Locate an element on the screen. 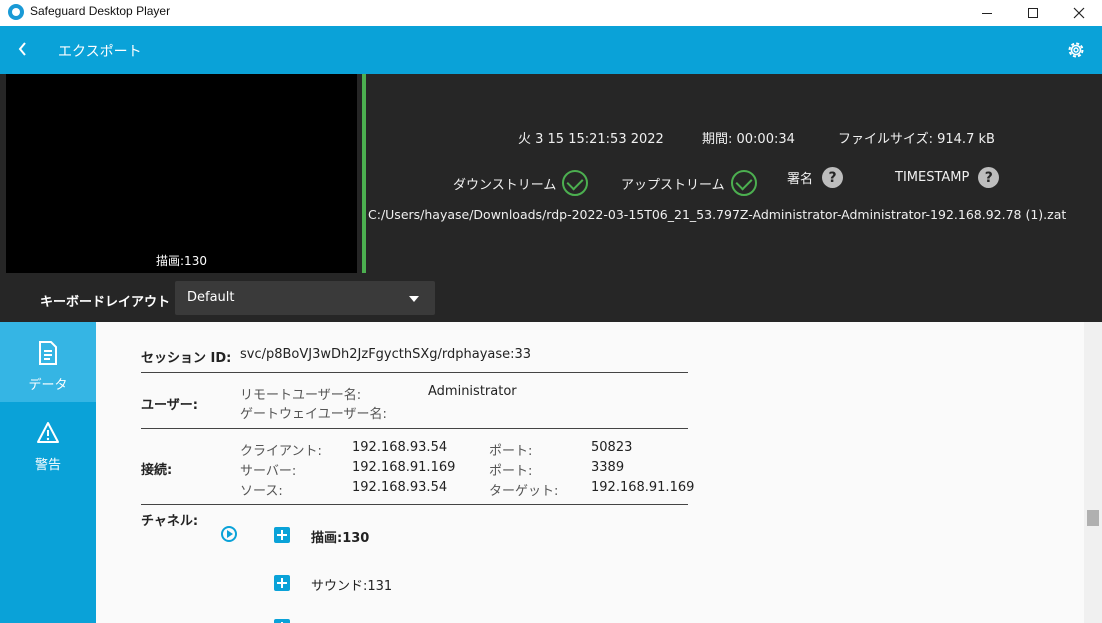 Image resolution: width=1102 pixels, height=623 pixels. maximize-button is located at coordinates (1033, 13).